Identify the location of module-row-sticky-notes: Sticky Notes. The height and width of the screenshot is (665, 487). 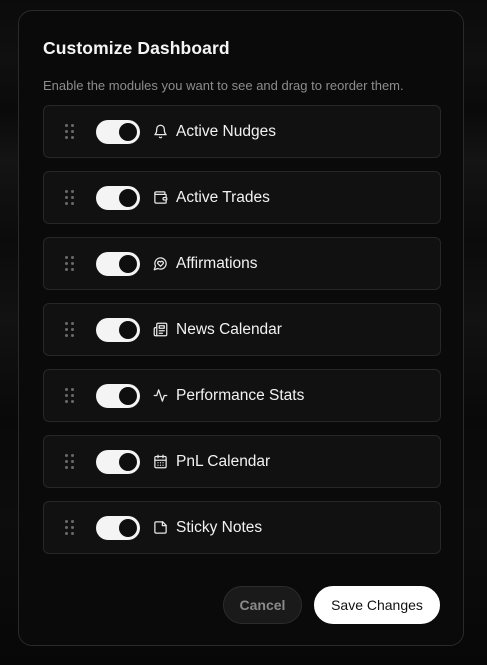
(242, 527).